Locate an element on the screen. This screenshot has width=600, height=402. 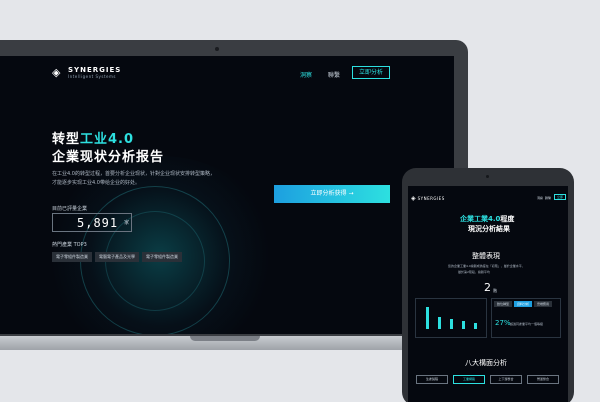
tablet-logo: ◈ SYNERGIES is located at coordinates (428, 198).